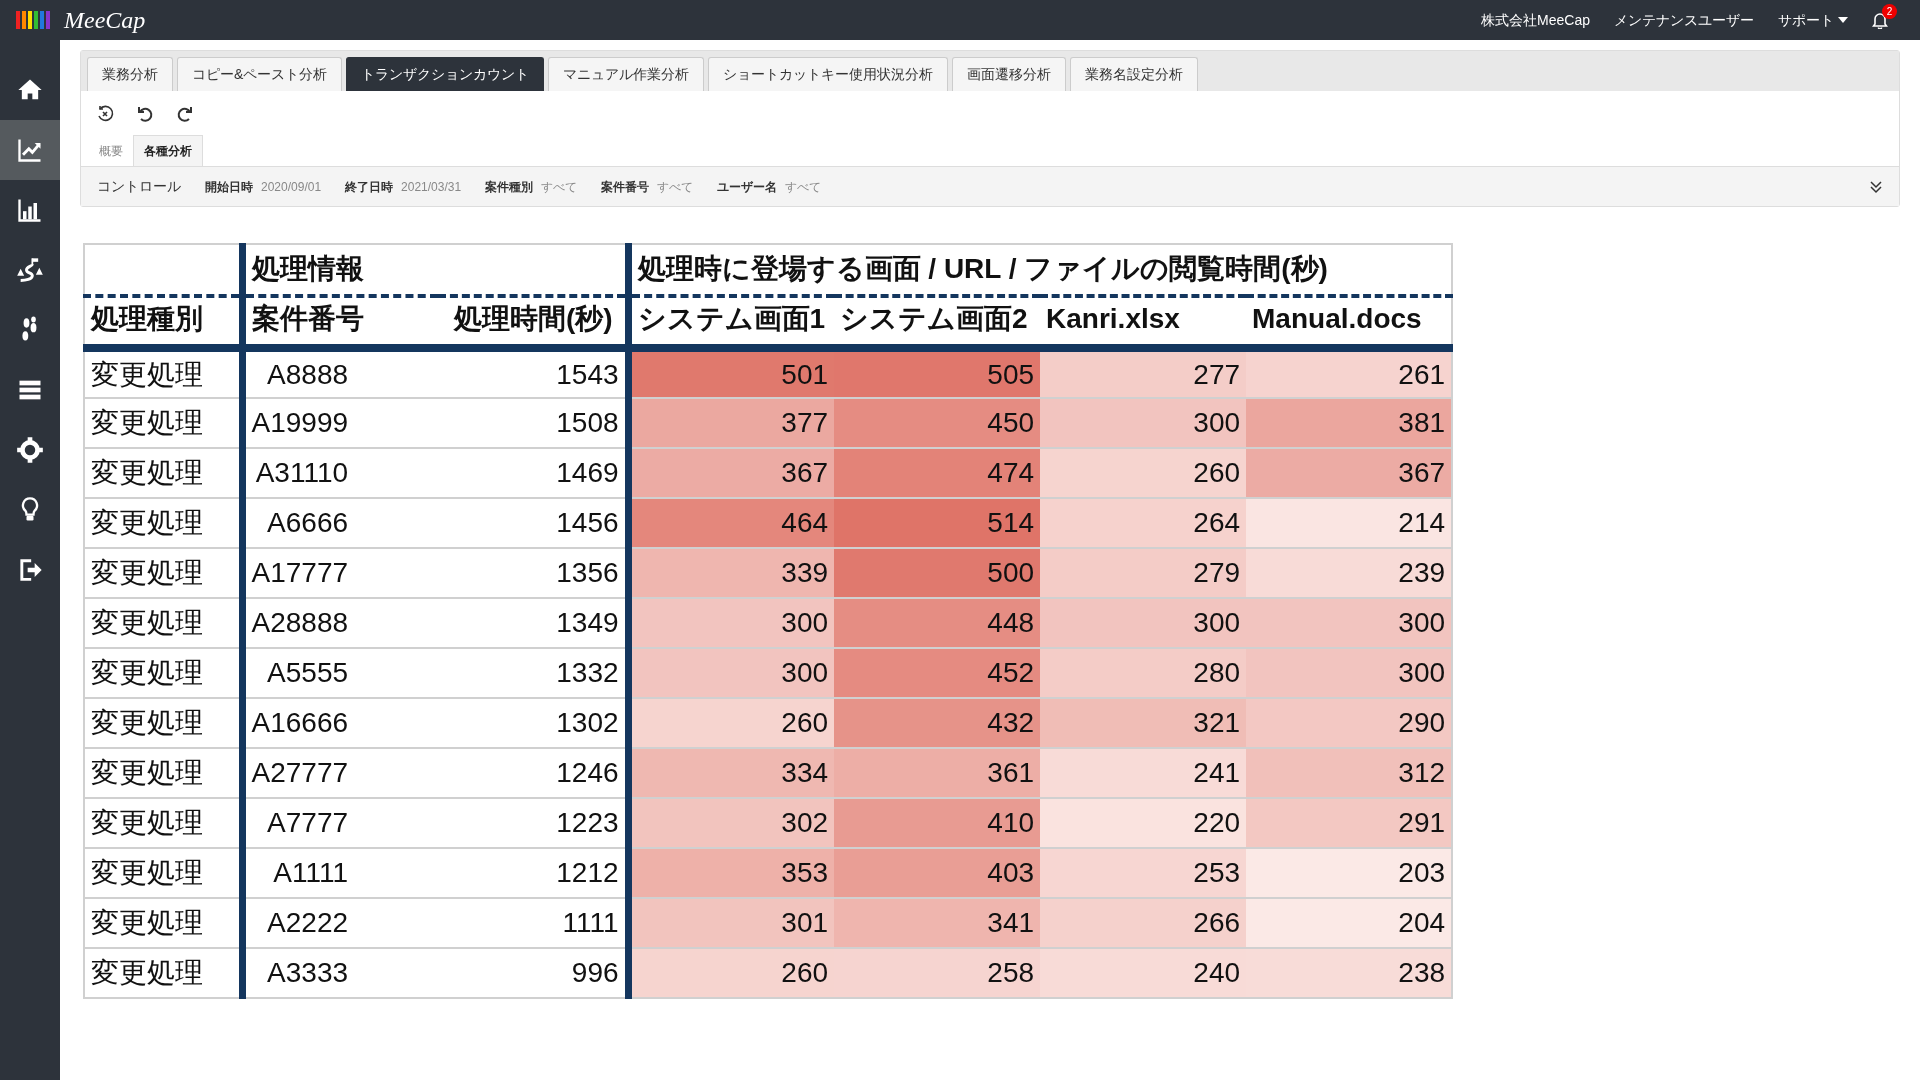 This screenshot has width=1920, height=1080. Describe the element at coordinates (1349, 523) in the screenshot. I see `heat-cell: 214` at that location.